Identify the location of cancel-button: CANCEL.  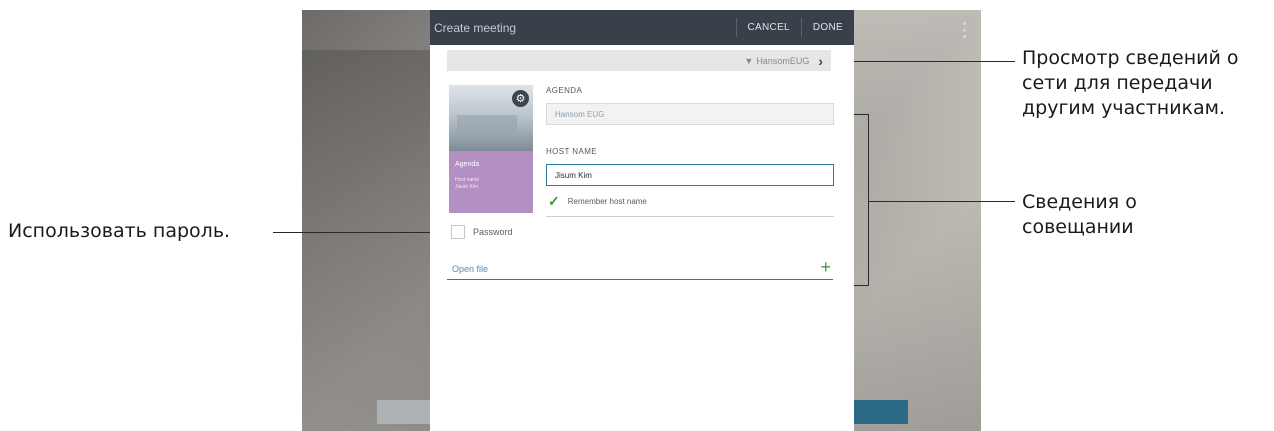
(769, 27).